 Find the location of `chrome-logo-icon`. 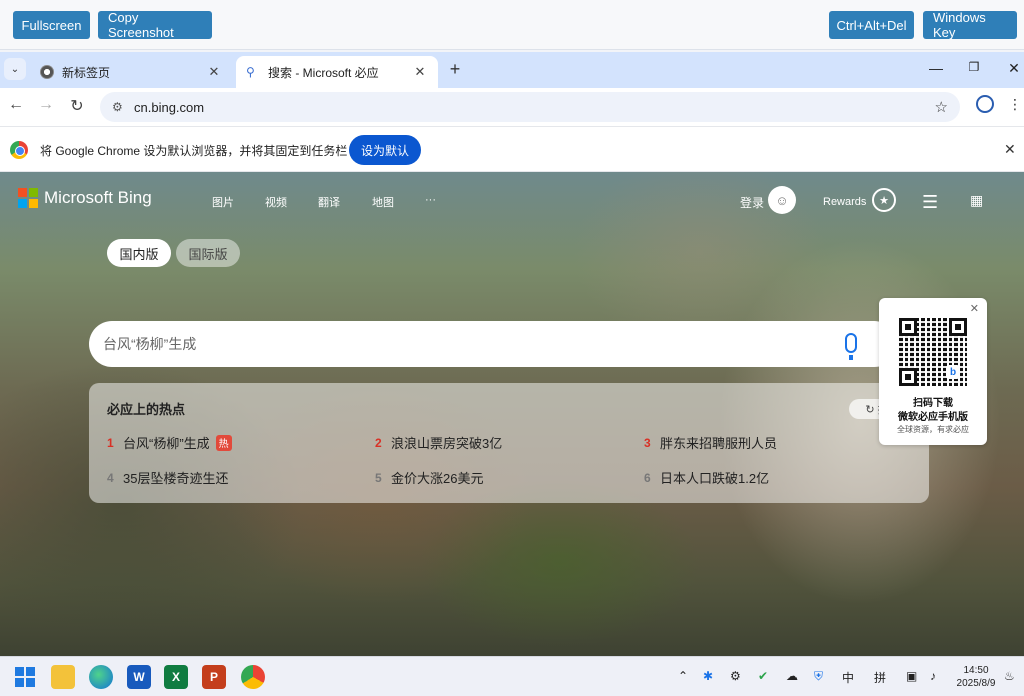

chrome-logo-icon is located at coordinates (19, 150).